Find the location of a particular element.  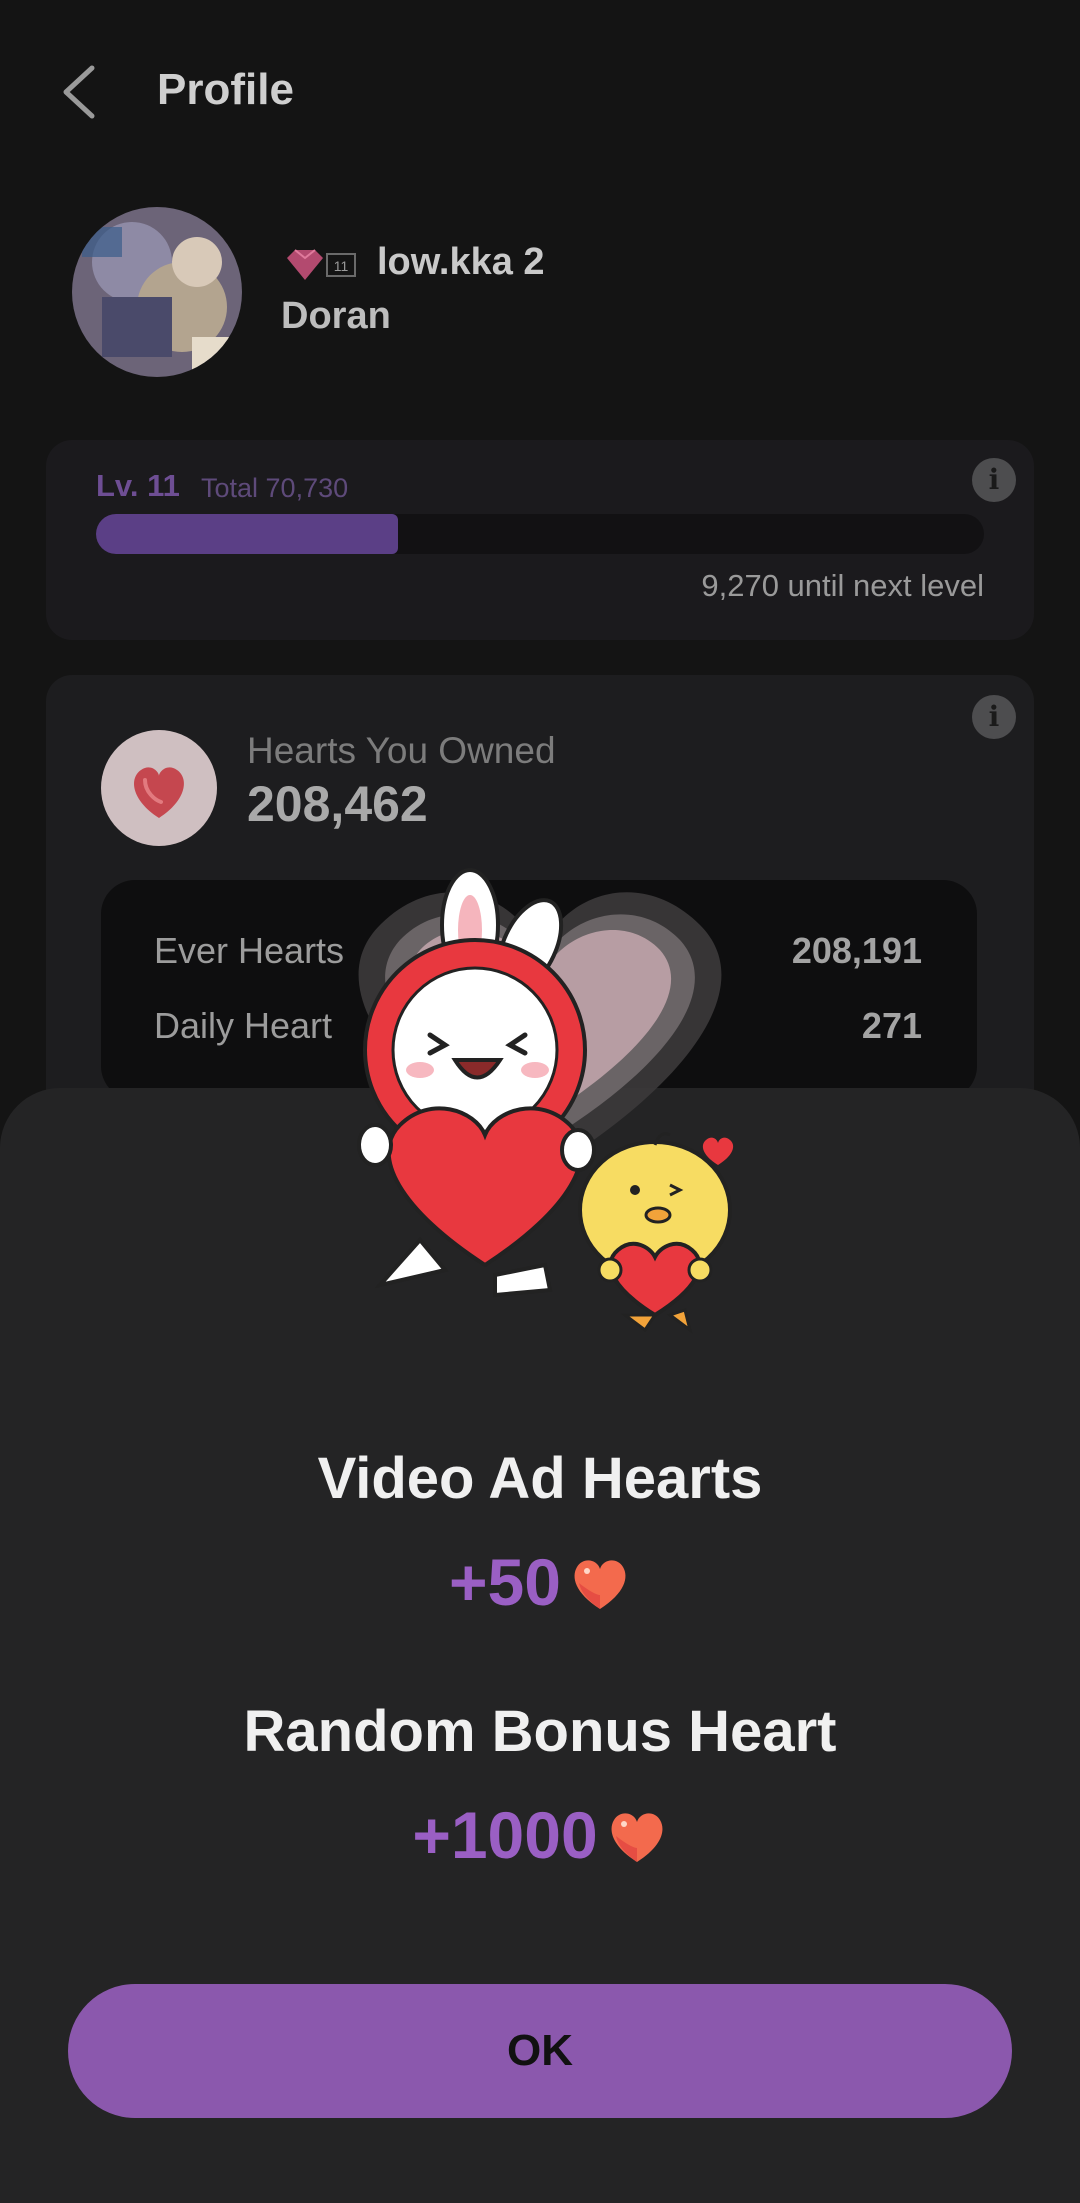

reward2-title: Random Bonus Heart is located at coordinates (540, 1731).